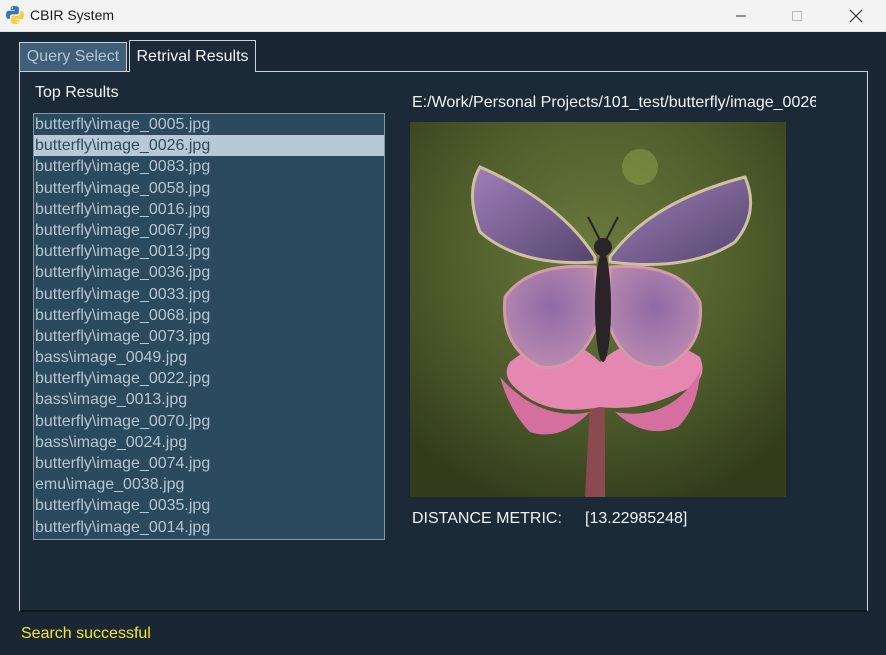 The image size is (886, 655). I want to click on distance-metric-value: [13.22985248], so click(636, 518).